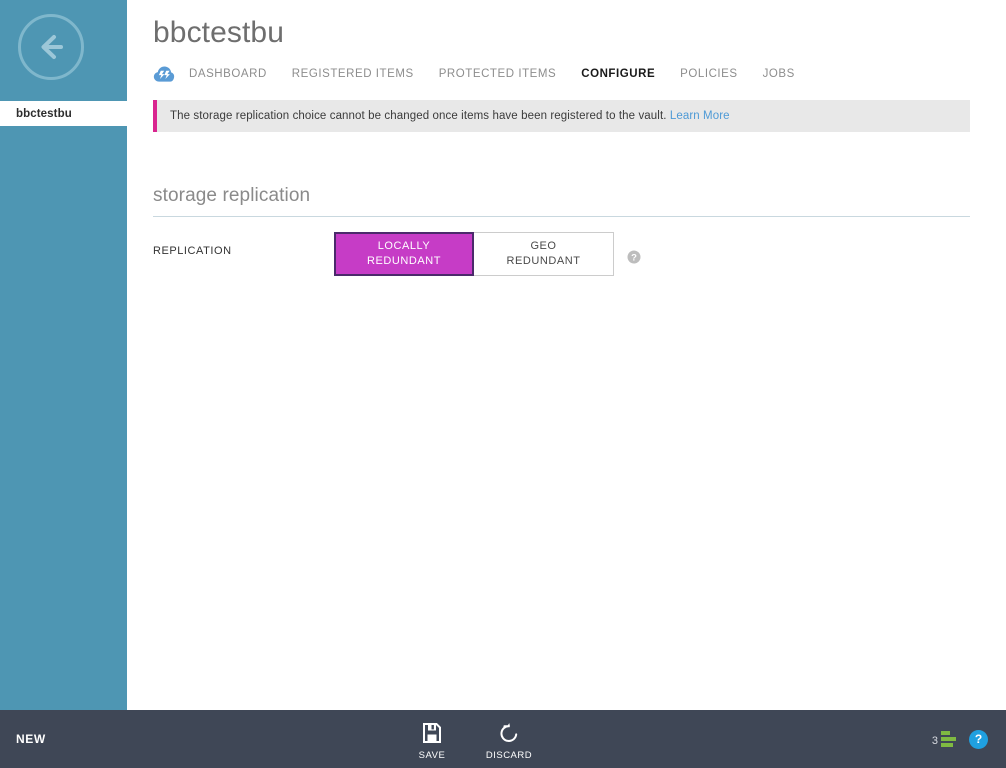 This screenshot has width=1006, height=768. Describe the element at coordinates (228, 74) in the screenshot. I see `tab-dashboard: DASHBOARD` at that location.